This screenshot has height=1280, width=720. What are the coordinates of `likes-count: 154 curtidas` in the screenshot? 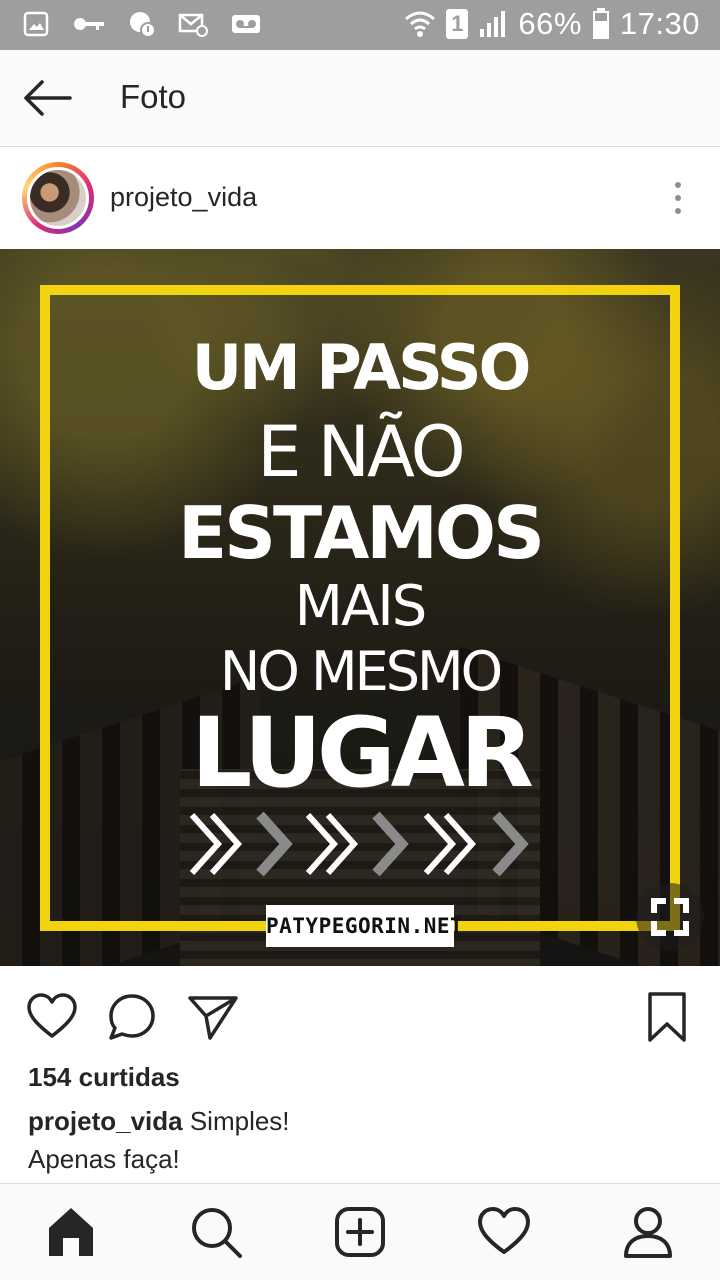 It's located at (104, 1077).